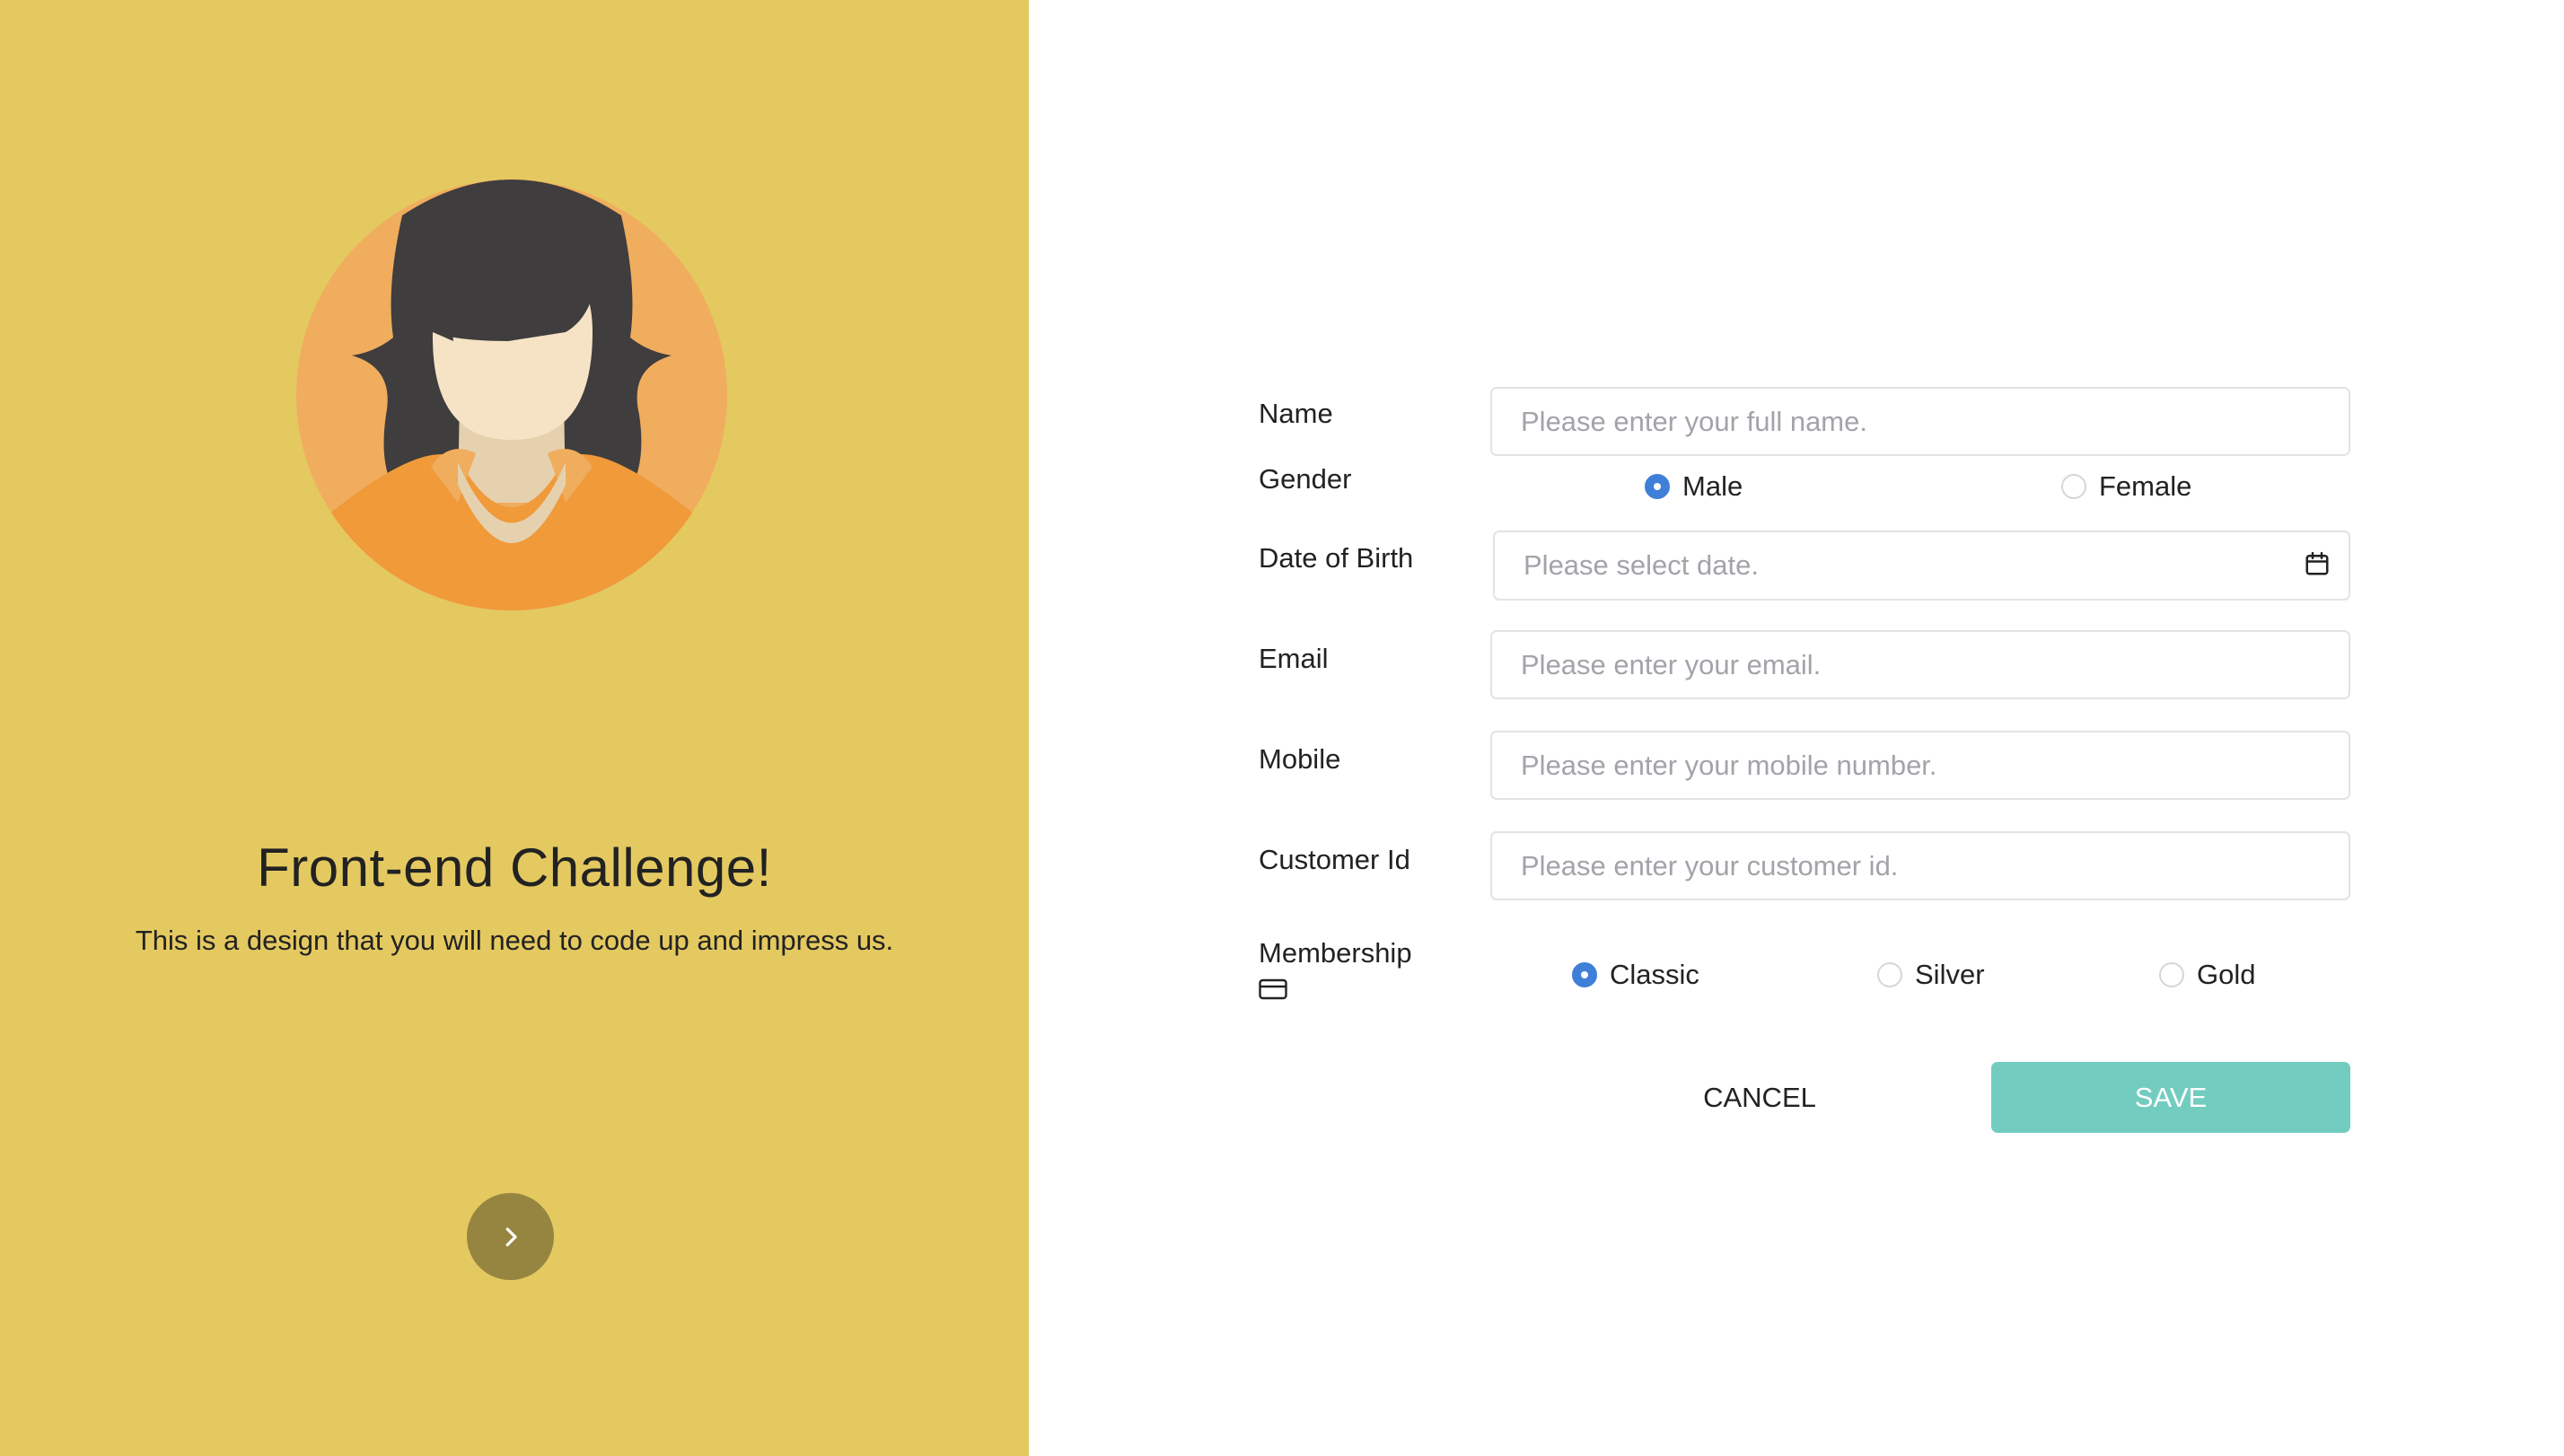 The height and width of the screenshot is (1456, 2564). What do you see at coordinates (1294, 658) in the screenshot?
I see `email-label: Email` at bounding box center [1294, 658].